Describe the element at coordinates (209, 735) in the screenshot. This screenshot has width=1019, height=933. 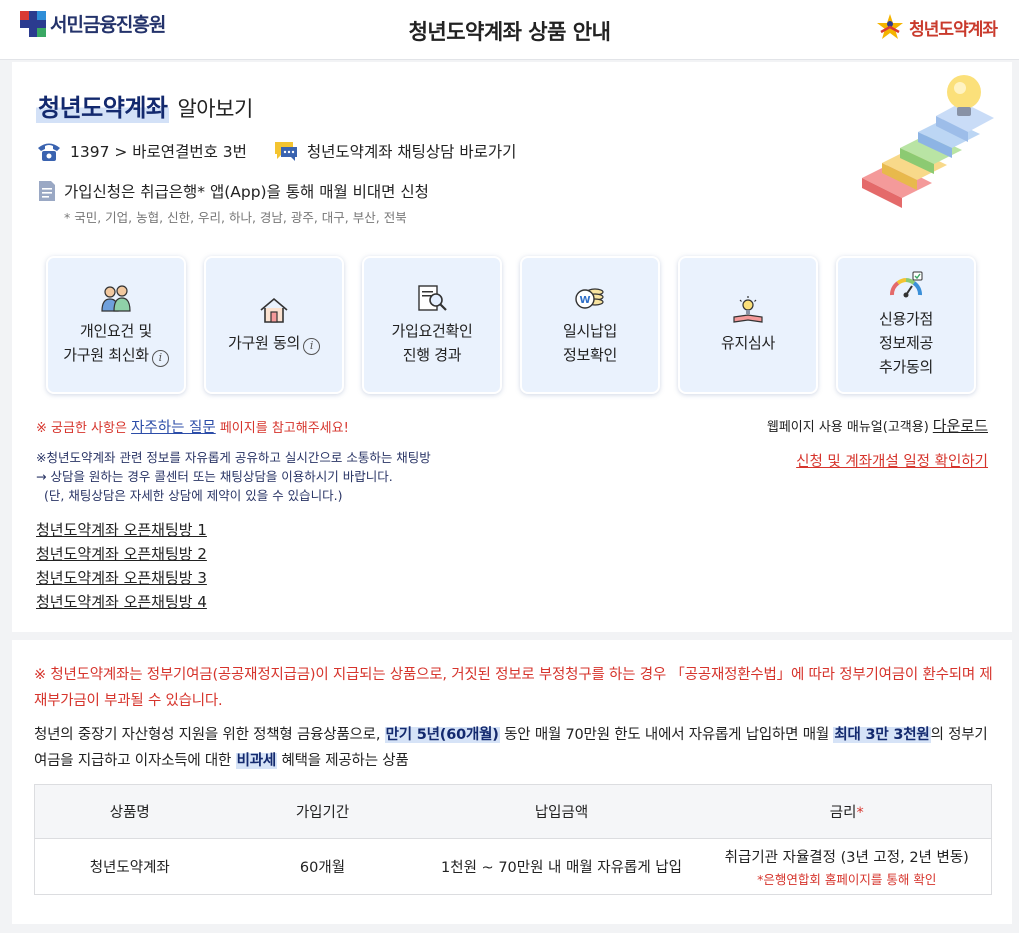
I see `desc-text: 청년의 중장기 자산형성 지원을 위한 정책형 금융상품으로,` at that location.